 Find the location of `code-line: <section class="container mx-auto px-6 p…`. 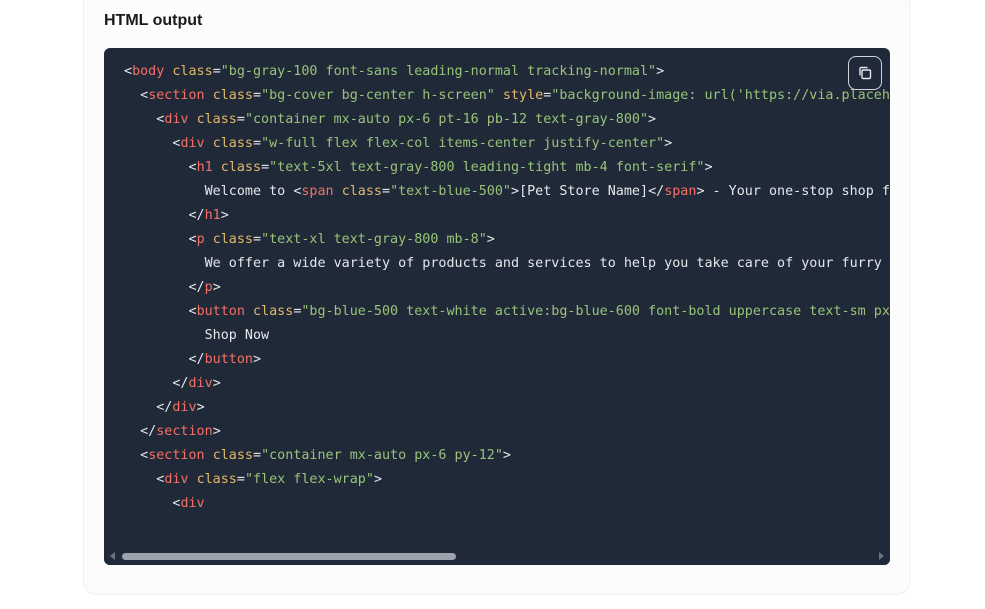

code-line: <section class="container mx-auto px-6 p… is located at coordinates (507, 456).